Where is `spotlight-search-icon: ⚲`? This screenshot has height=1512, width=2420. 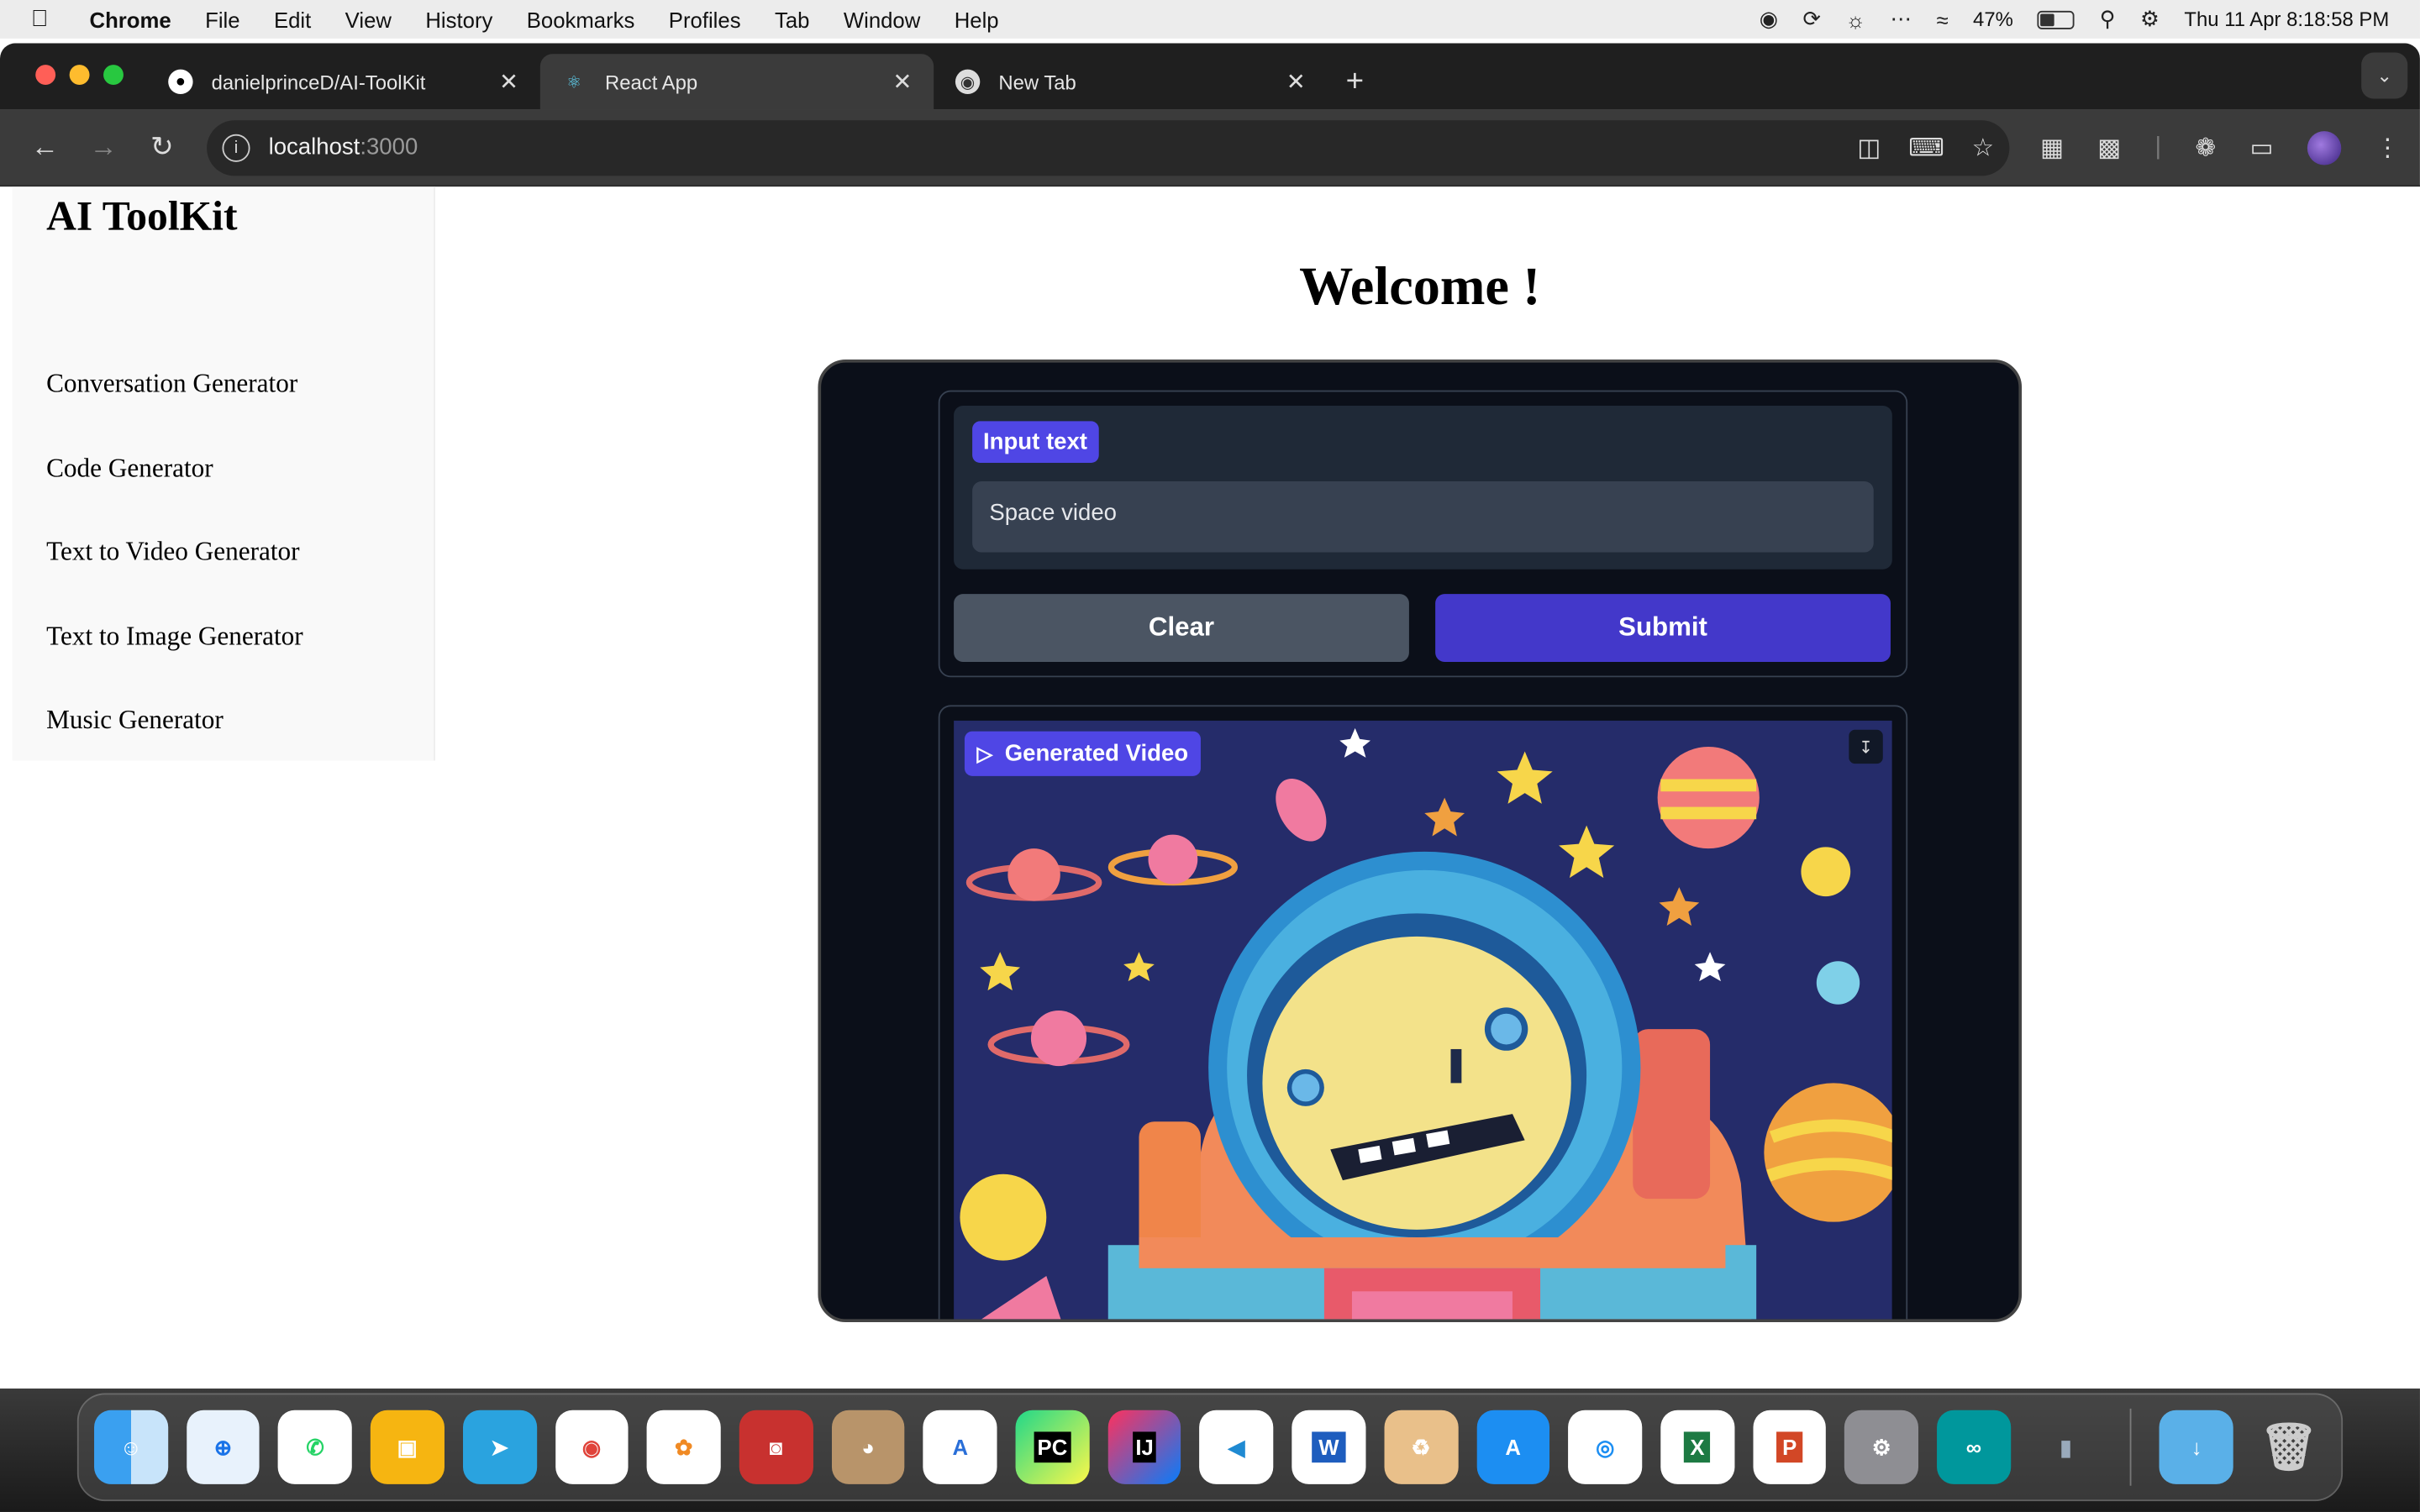
spotlight-search-icon: ⚲ is located at coordinates (2108, 19).